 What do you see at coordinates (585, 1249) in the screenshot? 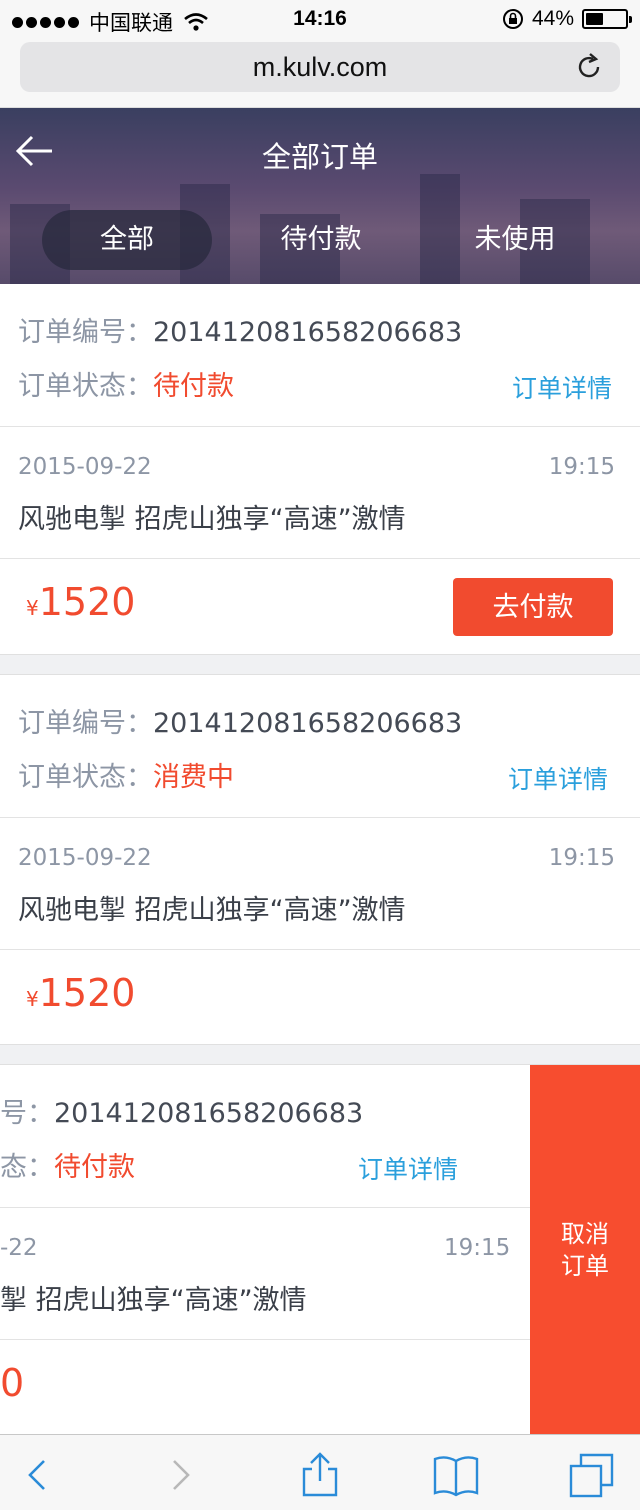
I see `cancel-order-button: 取消 订单` at bounding box center [585, 1249].